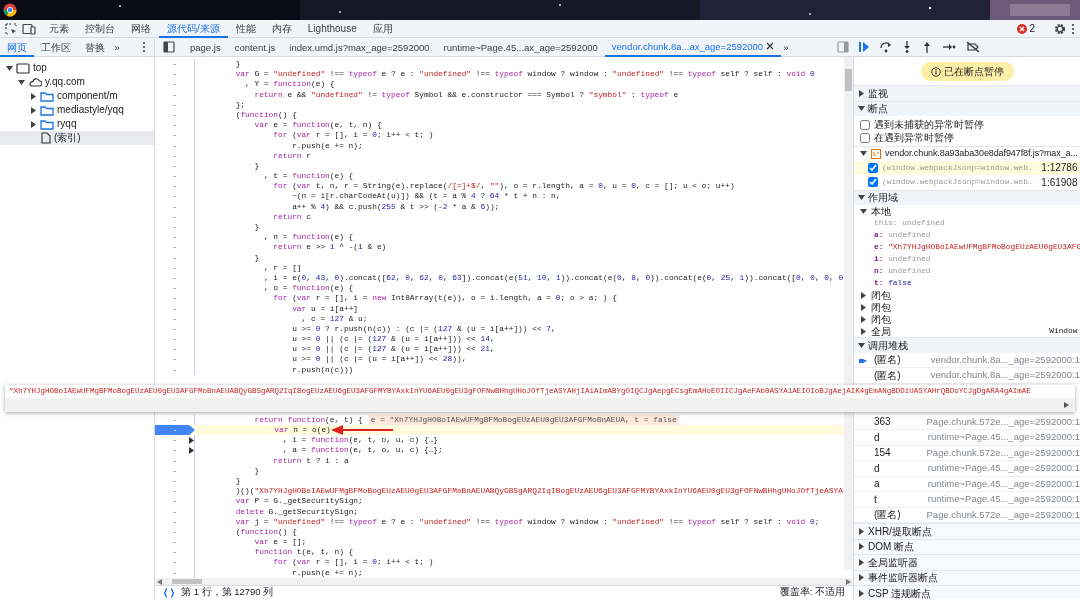  What do you see at coordinates (1032, 28) in the screenshot?
I see `error-count: 2` at bounding box center [1032, 28].